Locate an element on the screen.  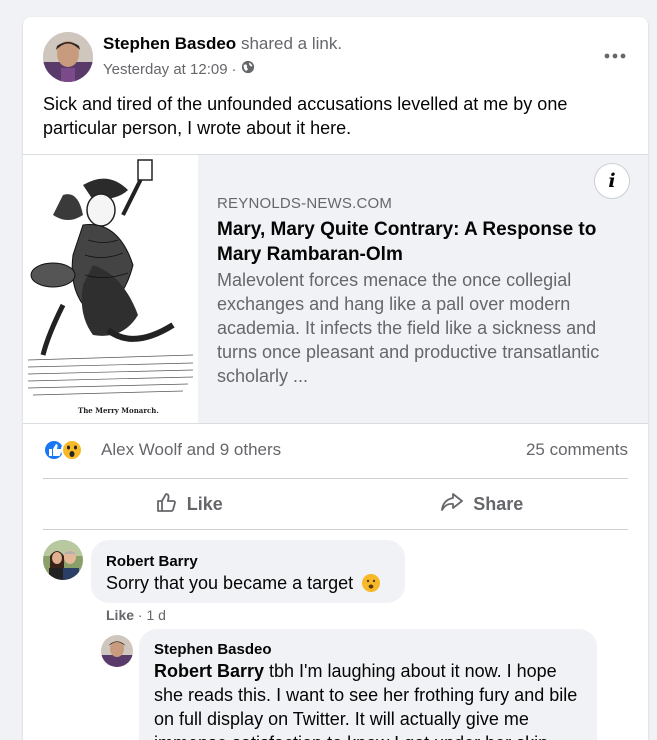
author-line: Stephen Basdeo shared a link. is located at coordinates (222, 44).